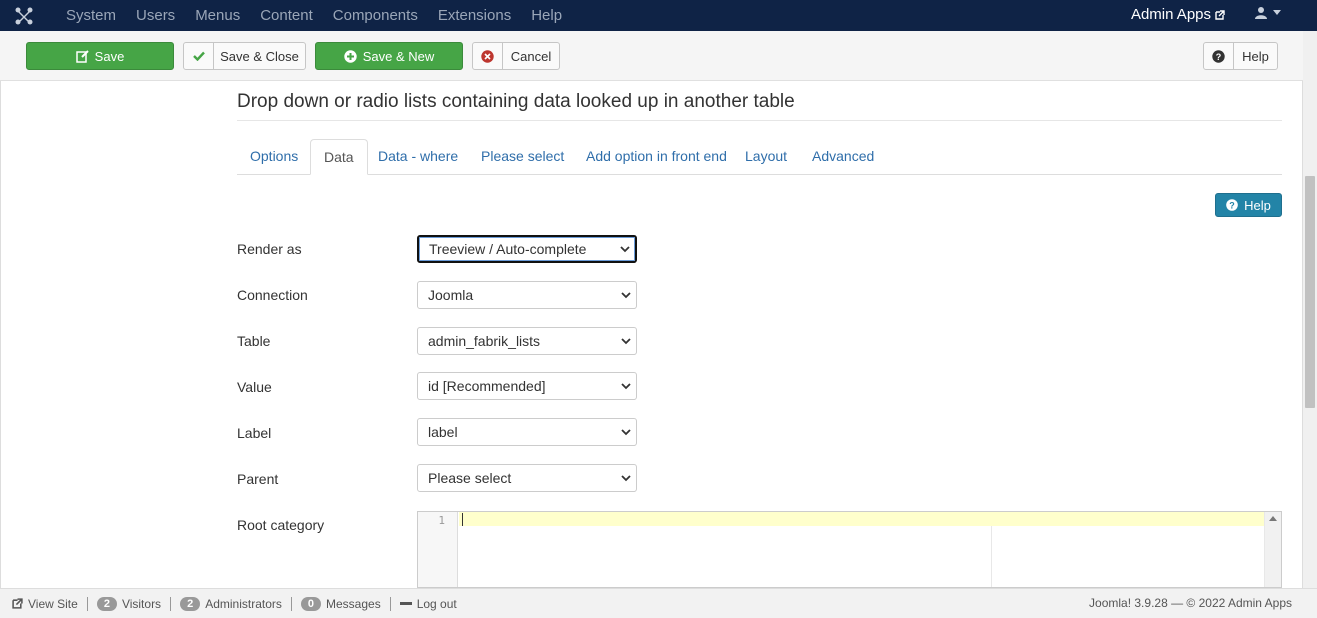  I want to click on label-value: label, so click(443, 432).